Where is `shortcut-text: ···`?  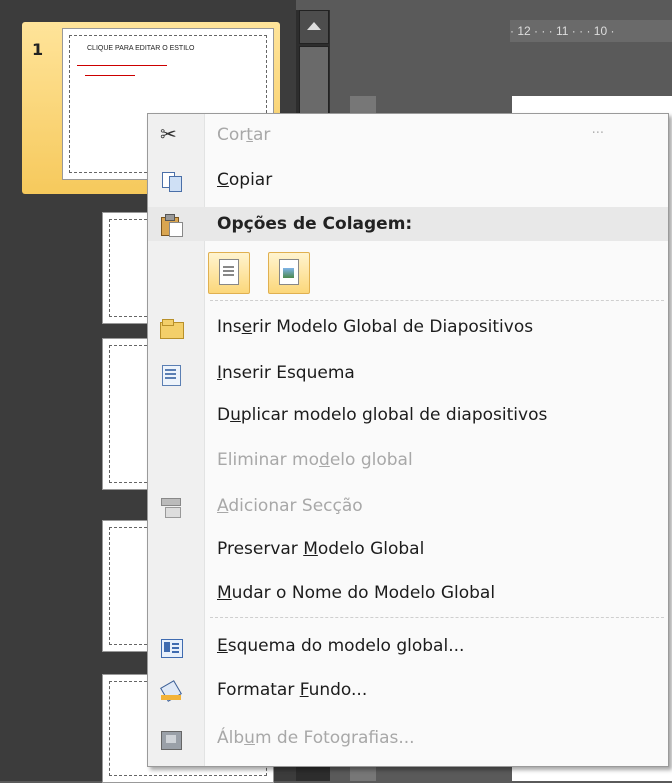
shortcut-text: ··· is located at coordinates (597, 133).